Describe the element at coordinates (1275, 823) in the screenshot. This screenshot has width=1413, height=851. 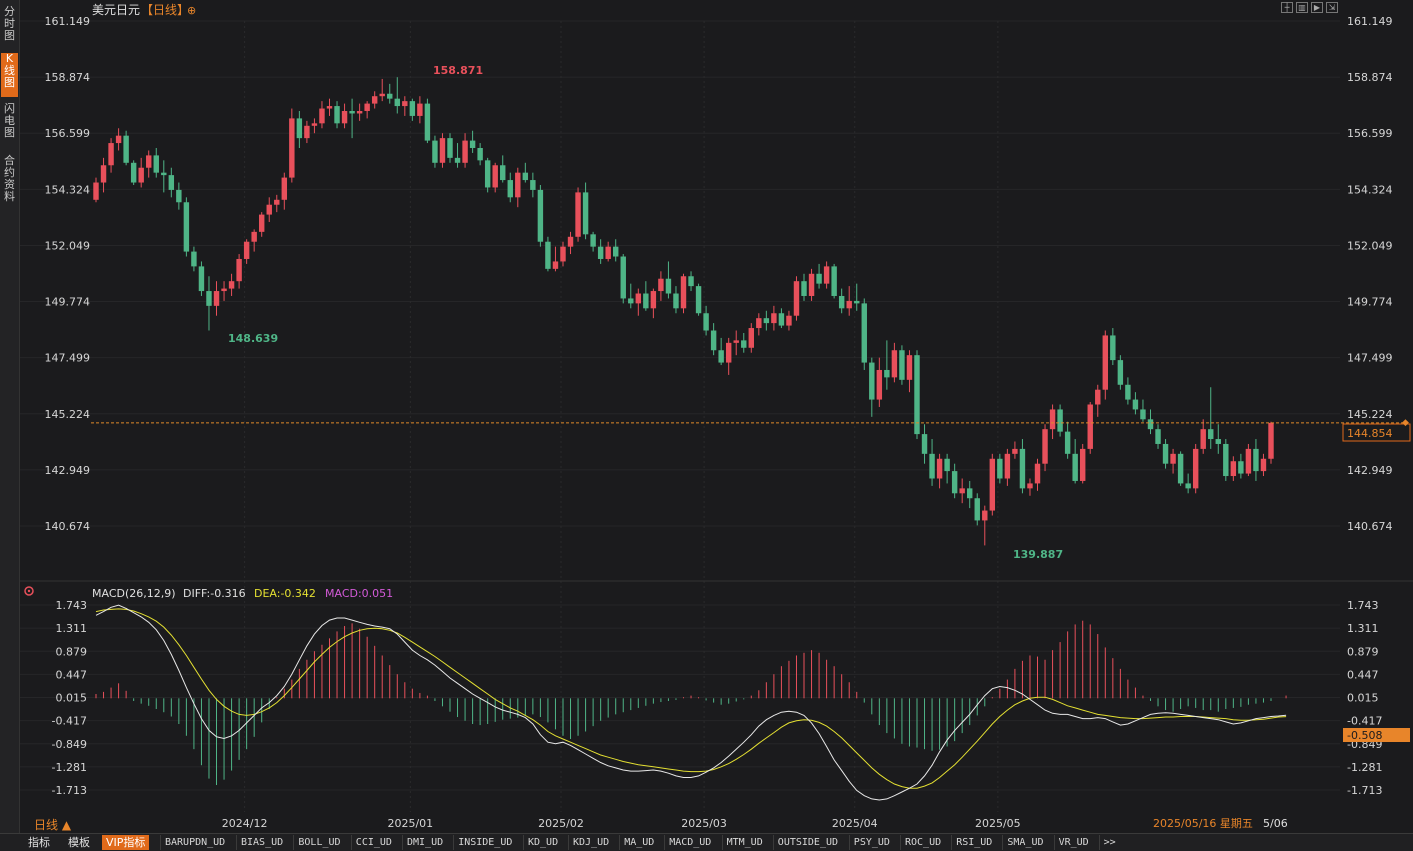
I see `cursor-date-tail: 5/06` at that location.